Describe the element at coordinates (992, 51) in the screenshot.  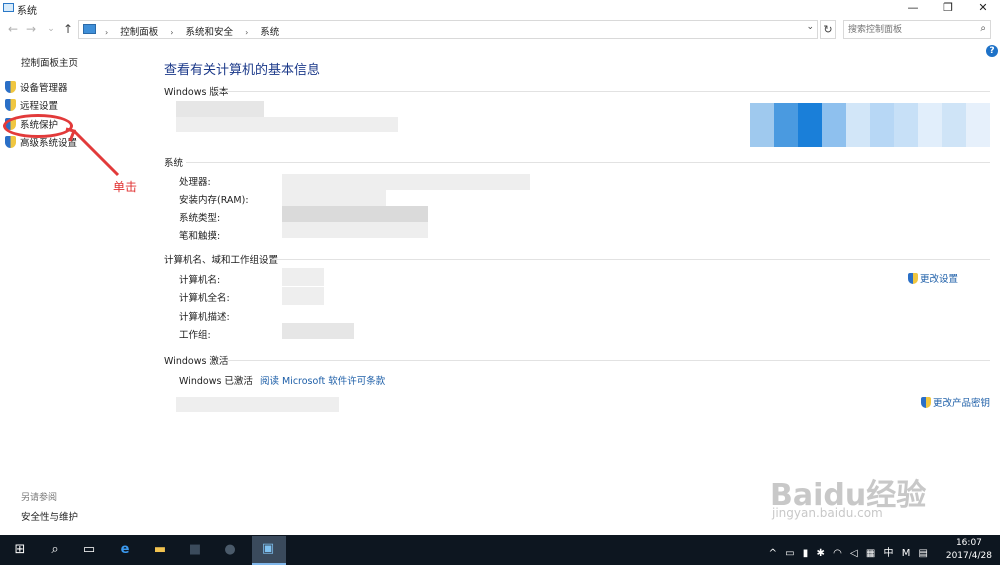
I see `help-icon: ?` at that location.